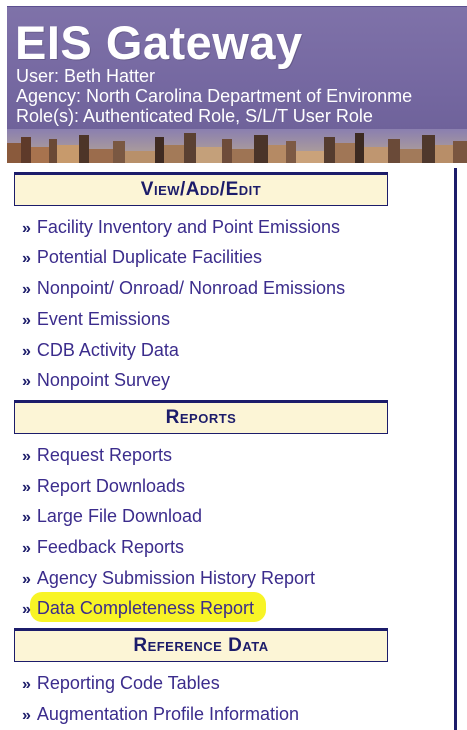 Image resolution: width=467 pixels, height=730 pixels. Describe the element at coordinates (159, 42) in the screenshot. I see `app-title: EIS Gateway` at that location.